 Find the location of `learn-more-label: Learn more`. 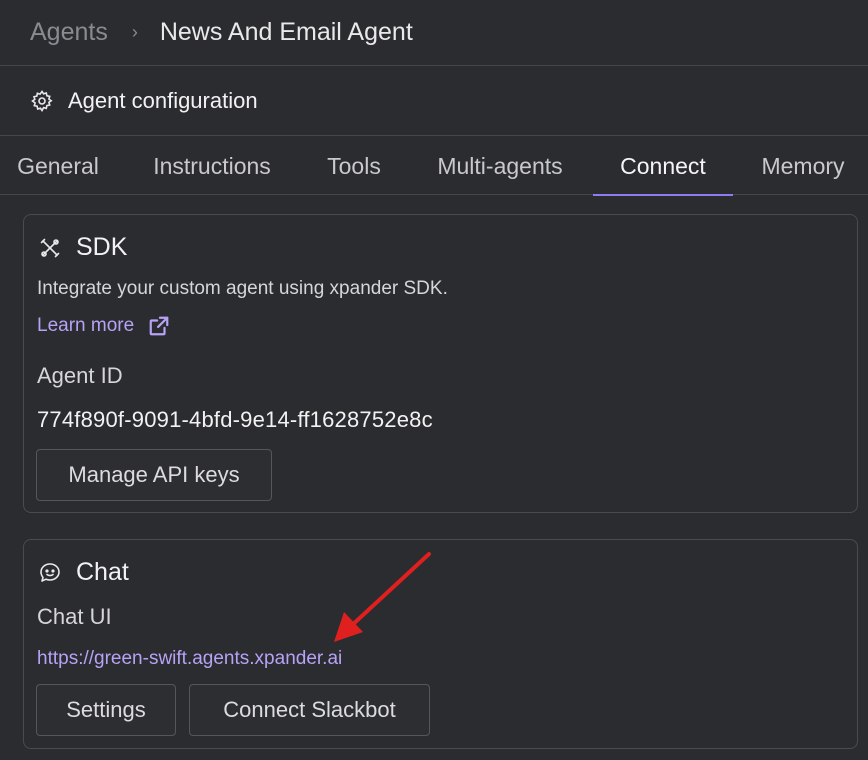

learn-more-label: Learn more is located at coordinates (86, 325).